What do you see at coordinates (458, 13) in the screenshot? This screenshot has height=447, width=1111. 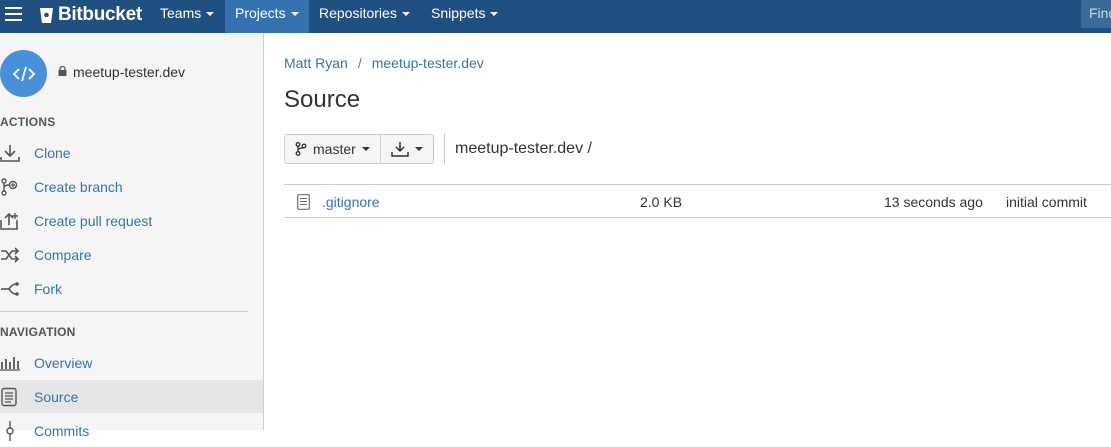 I see `nav-snippets-label: Snippets` at bounding box center [458, 13].